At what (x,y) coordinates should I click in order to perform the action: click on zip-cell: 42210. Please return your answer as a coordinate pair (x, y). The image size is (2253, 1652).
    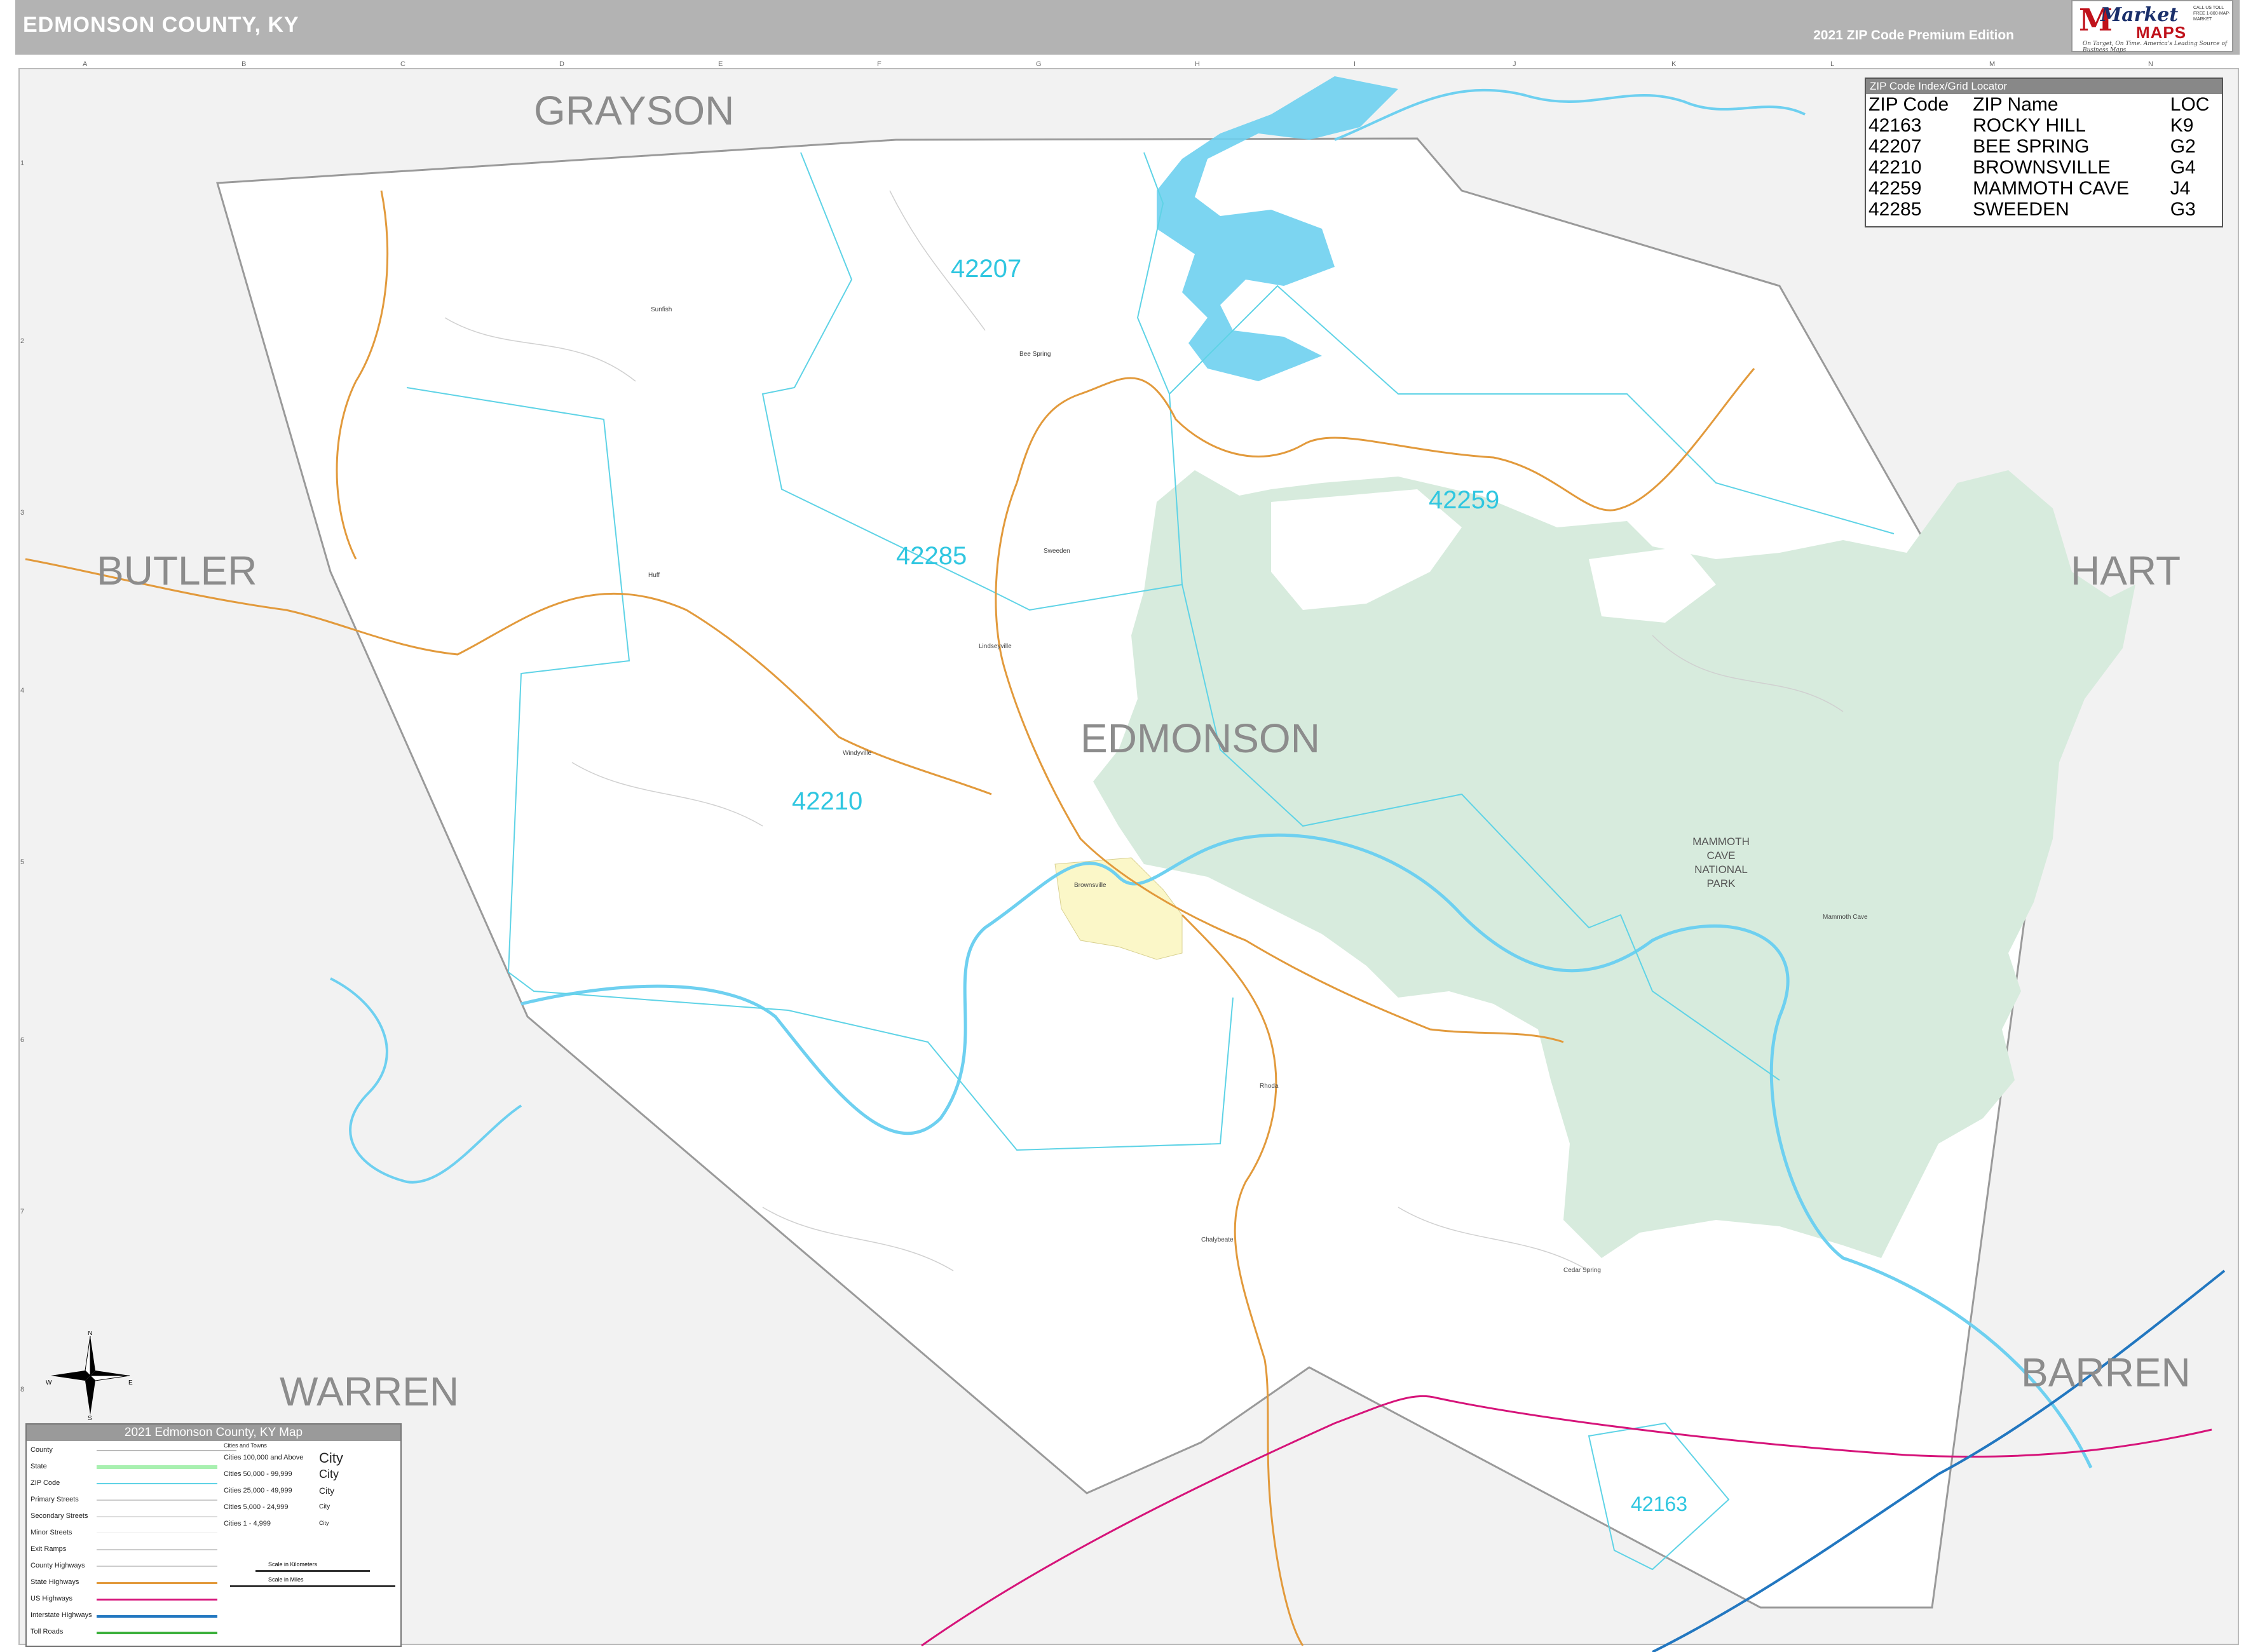
    Looking at the image, I should click on (1895, 168).